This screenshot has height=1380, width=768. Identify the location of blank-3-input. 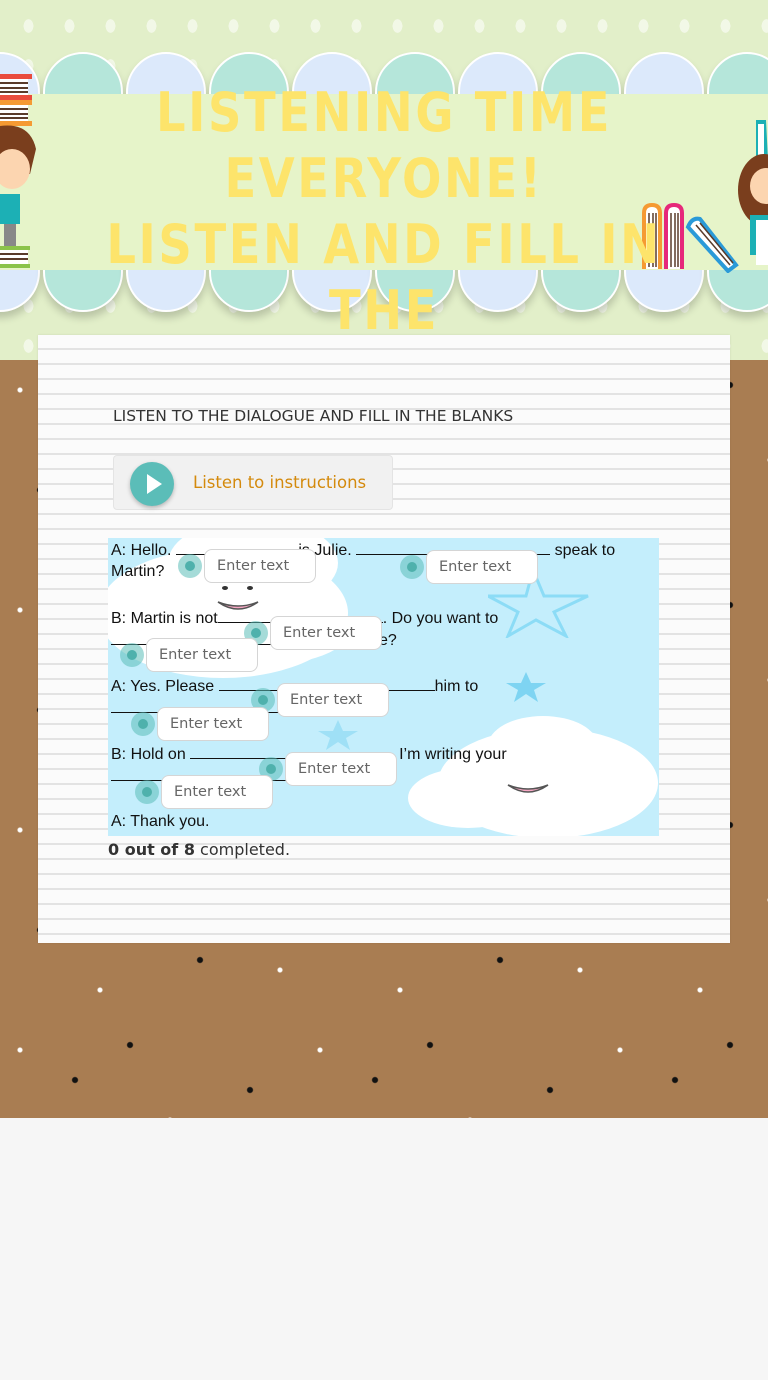
(326, 633).